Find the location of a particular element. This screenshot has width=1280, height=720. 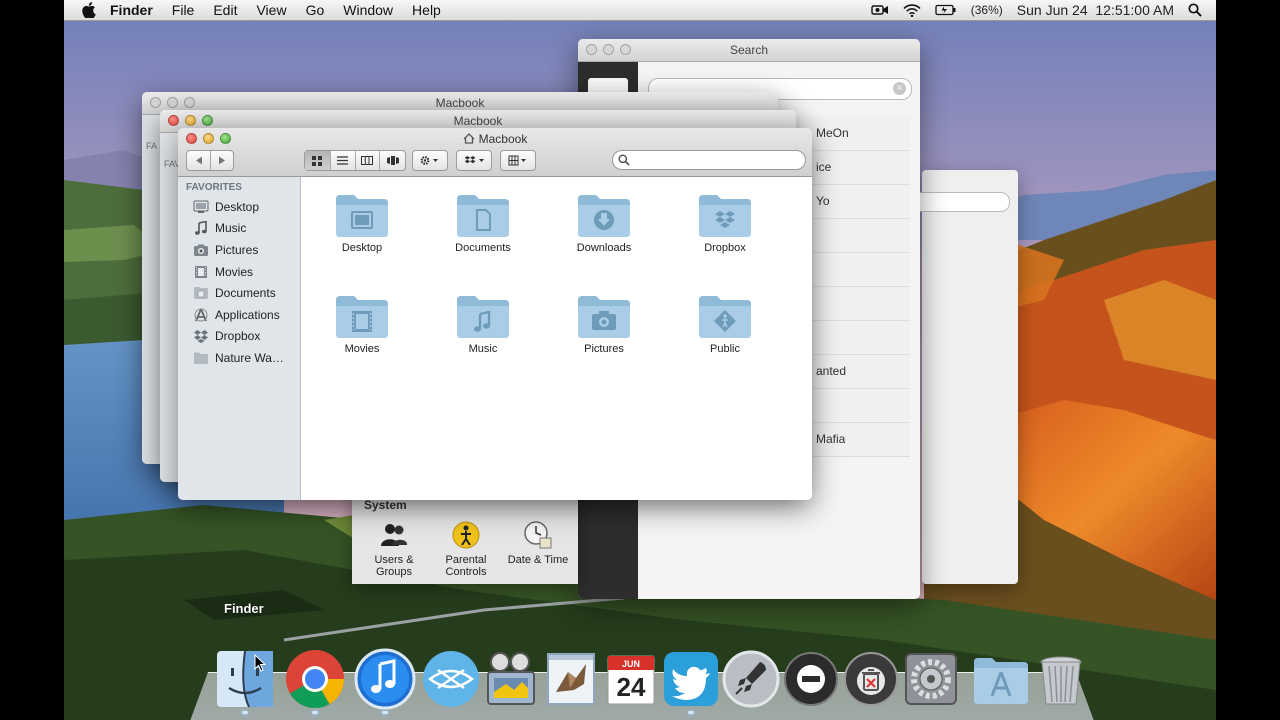

music-note-icon is located at coordinates (201, 228).